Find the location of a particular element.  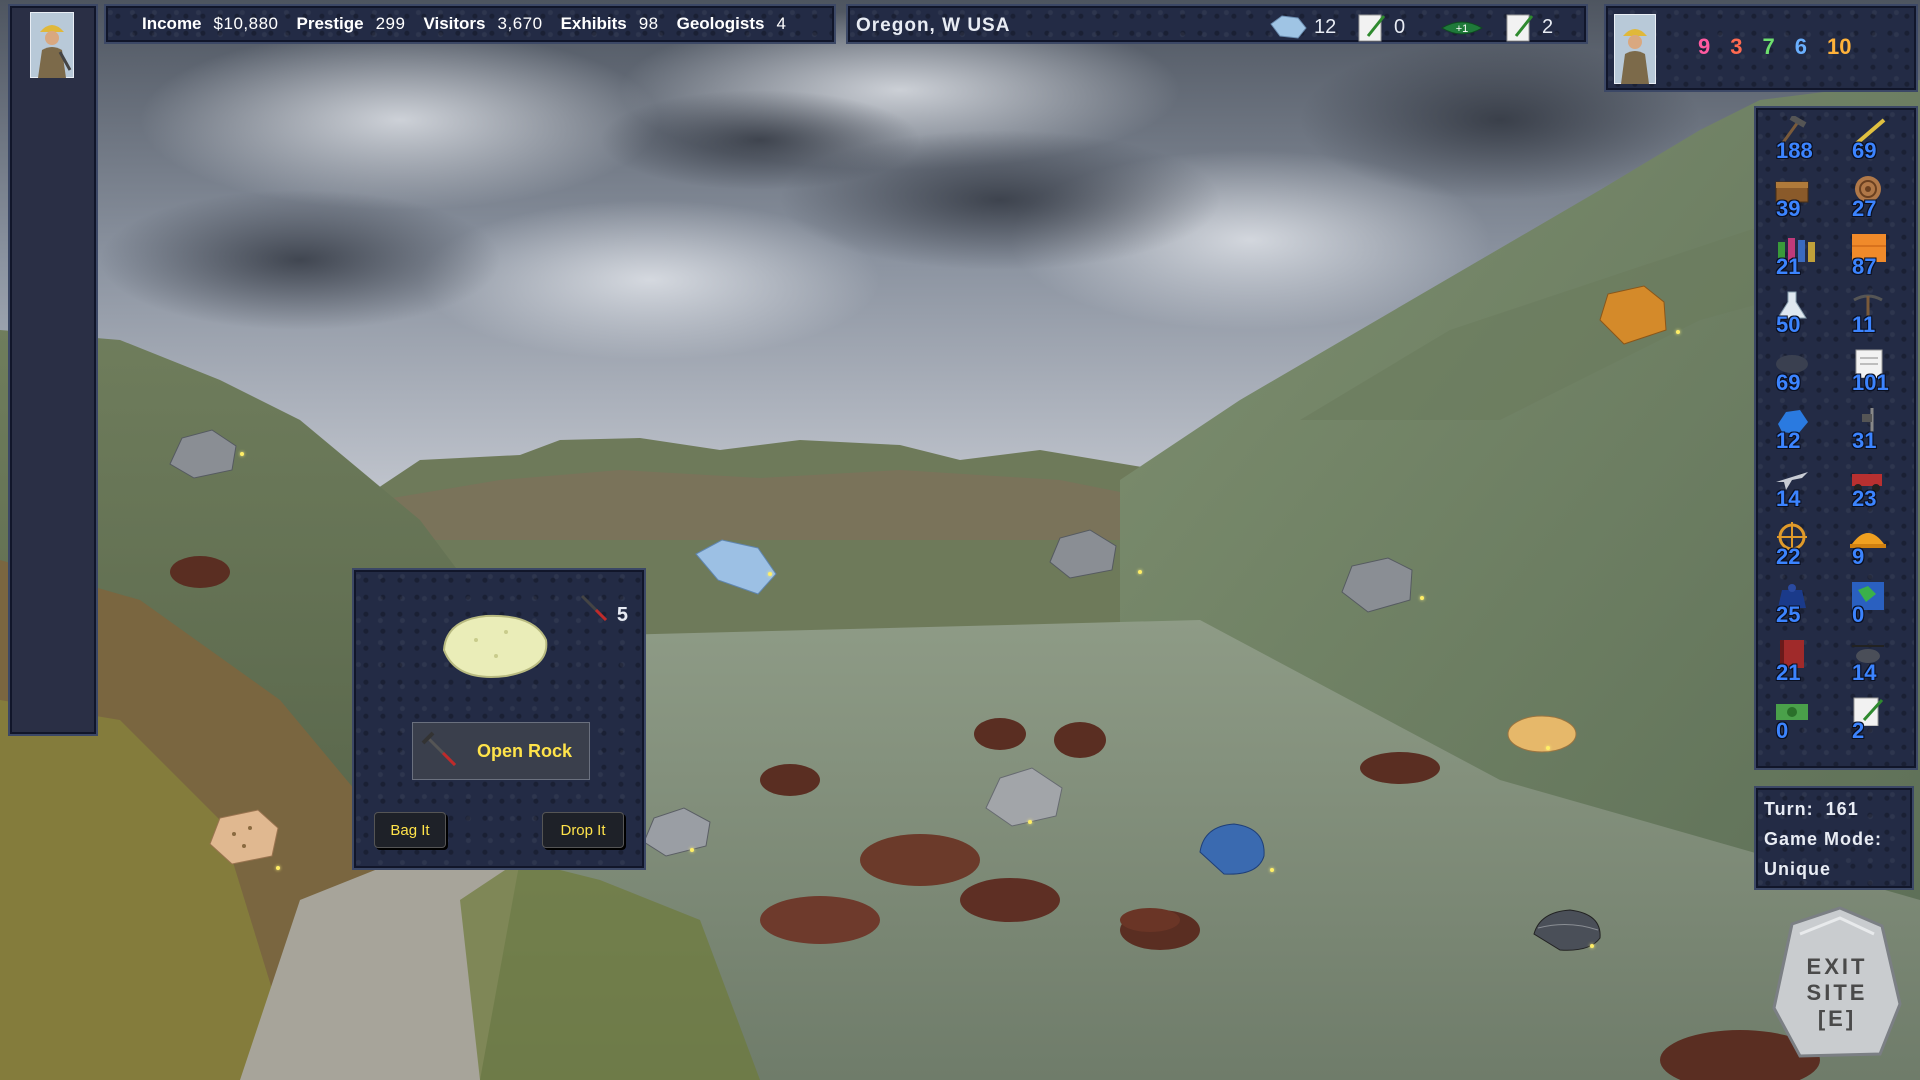

geologists-label: Geologists is located at coordinates (721, 24).